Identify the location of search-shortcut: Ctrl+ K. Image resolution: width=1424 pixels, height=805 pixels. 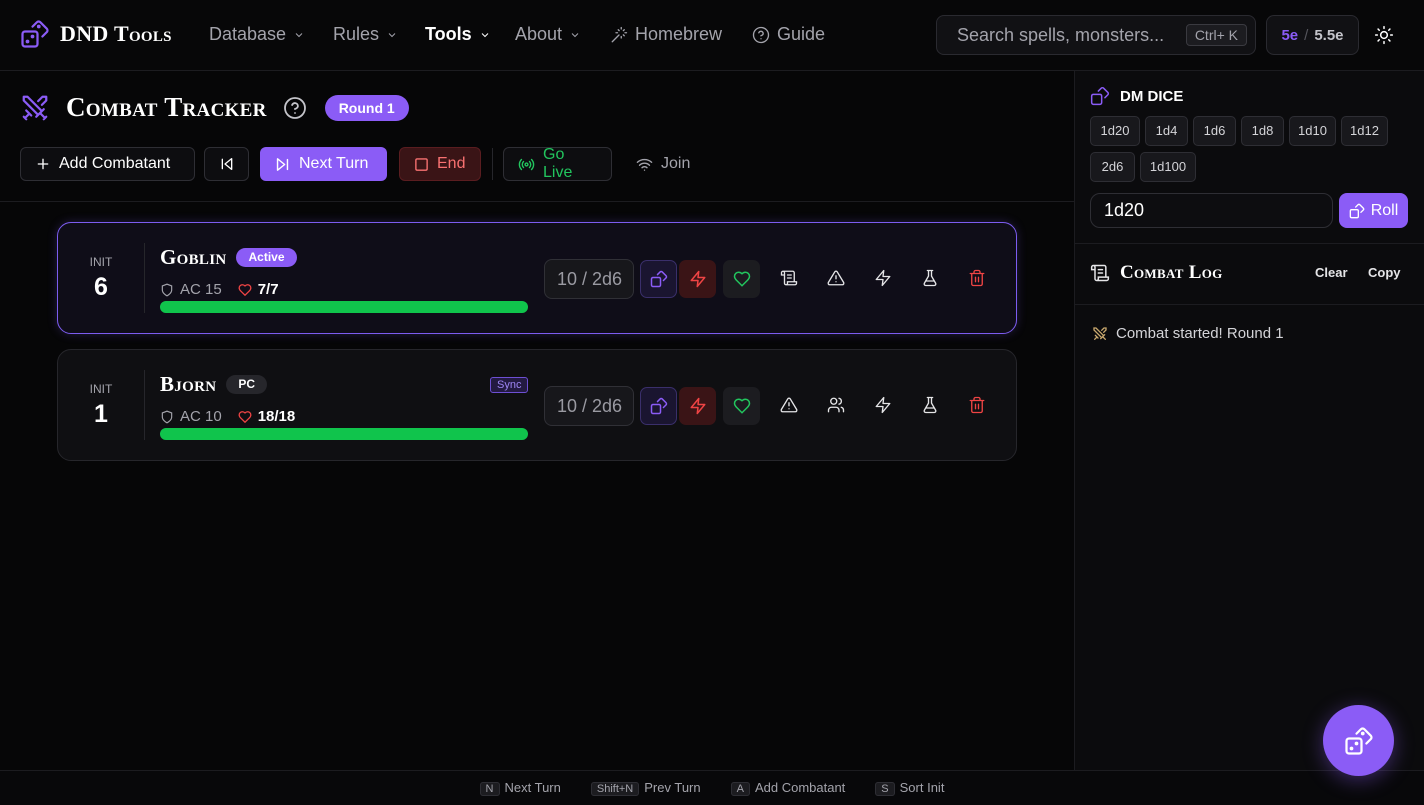
(1216, 35).